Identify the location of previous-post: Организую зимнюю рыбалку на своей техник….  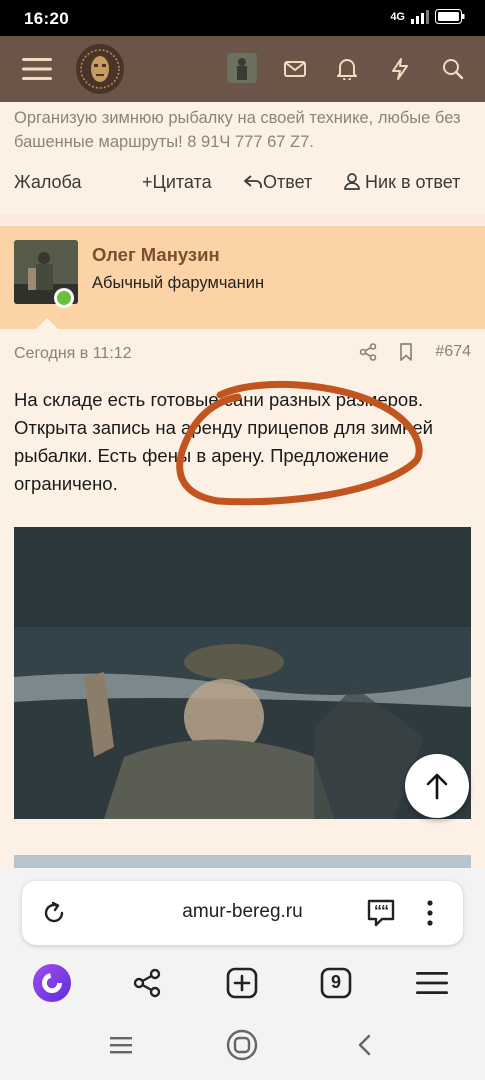
(242, 158).